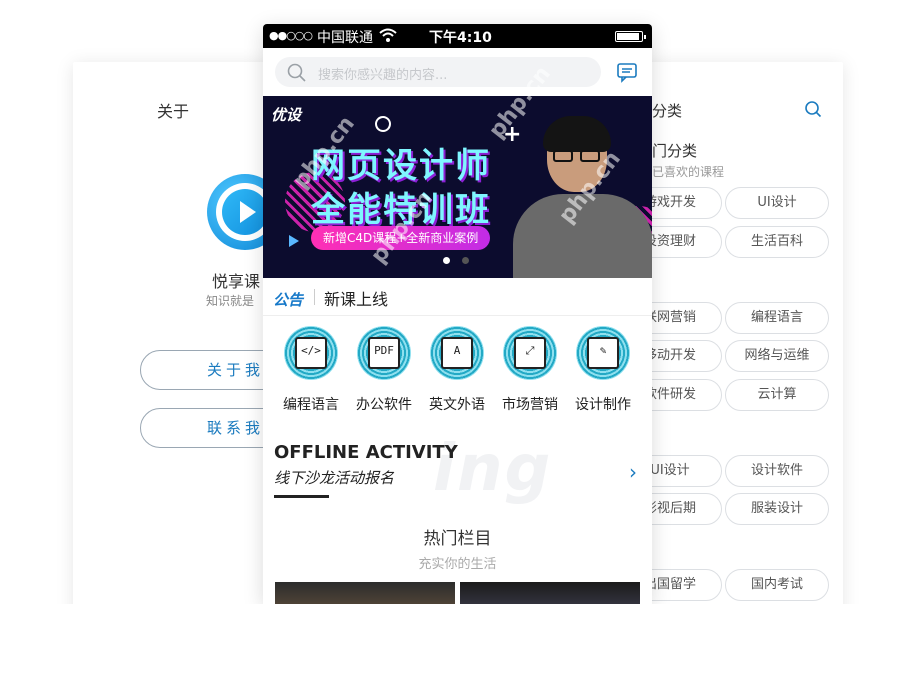 The height and width of the screenshot is (678, 904). Describe the element at coordinates (452, 641) in the screenshot. I see `page-footer-space` at that location.